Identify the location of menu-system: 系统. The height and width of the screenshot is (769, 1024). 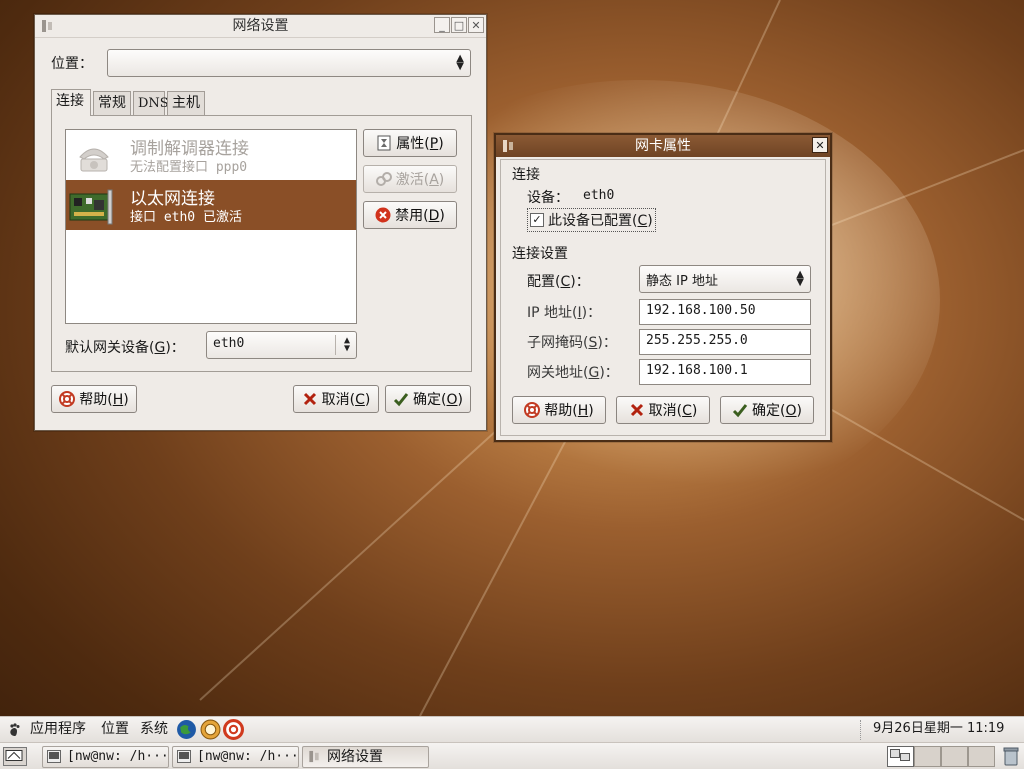
(154, 729).